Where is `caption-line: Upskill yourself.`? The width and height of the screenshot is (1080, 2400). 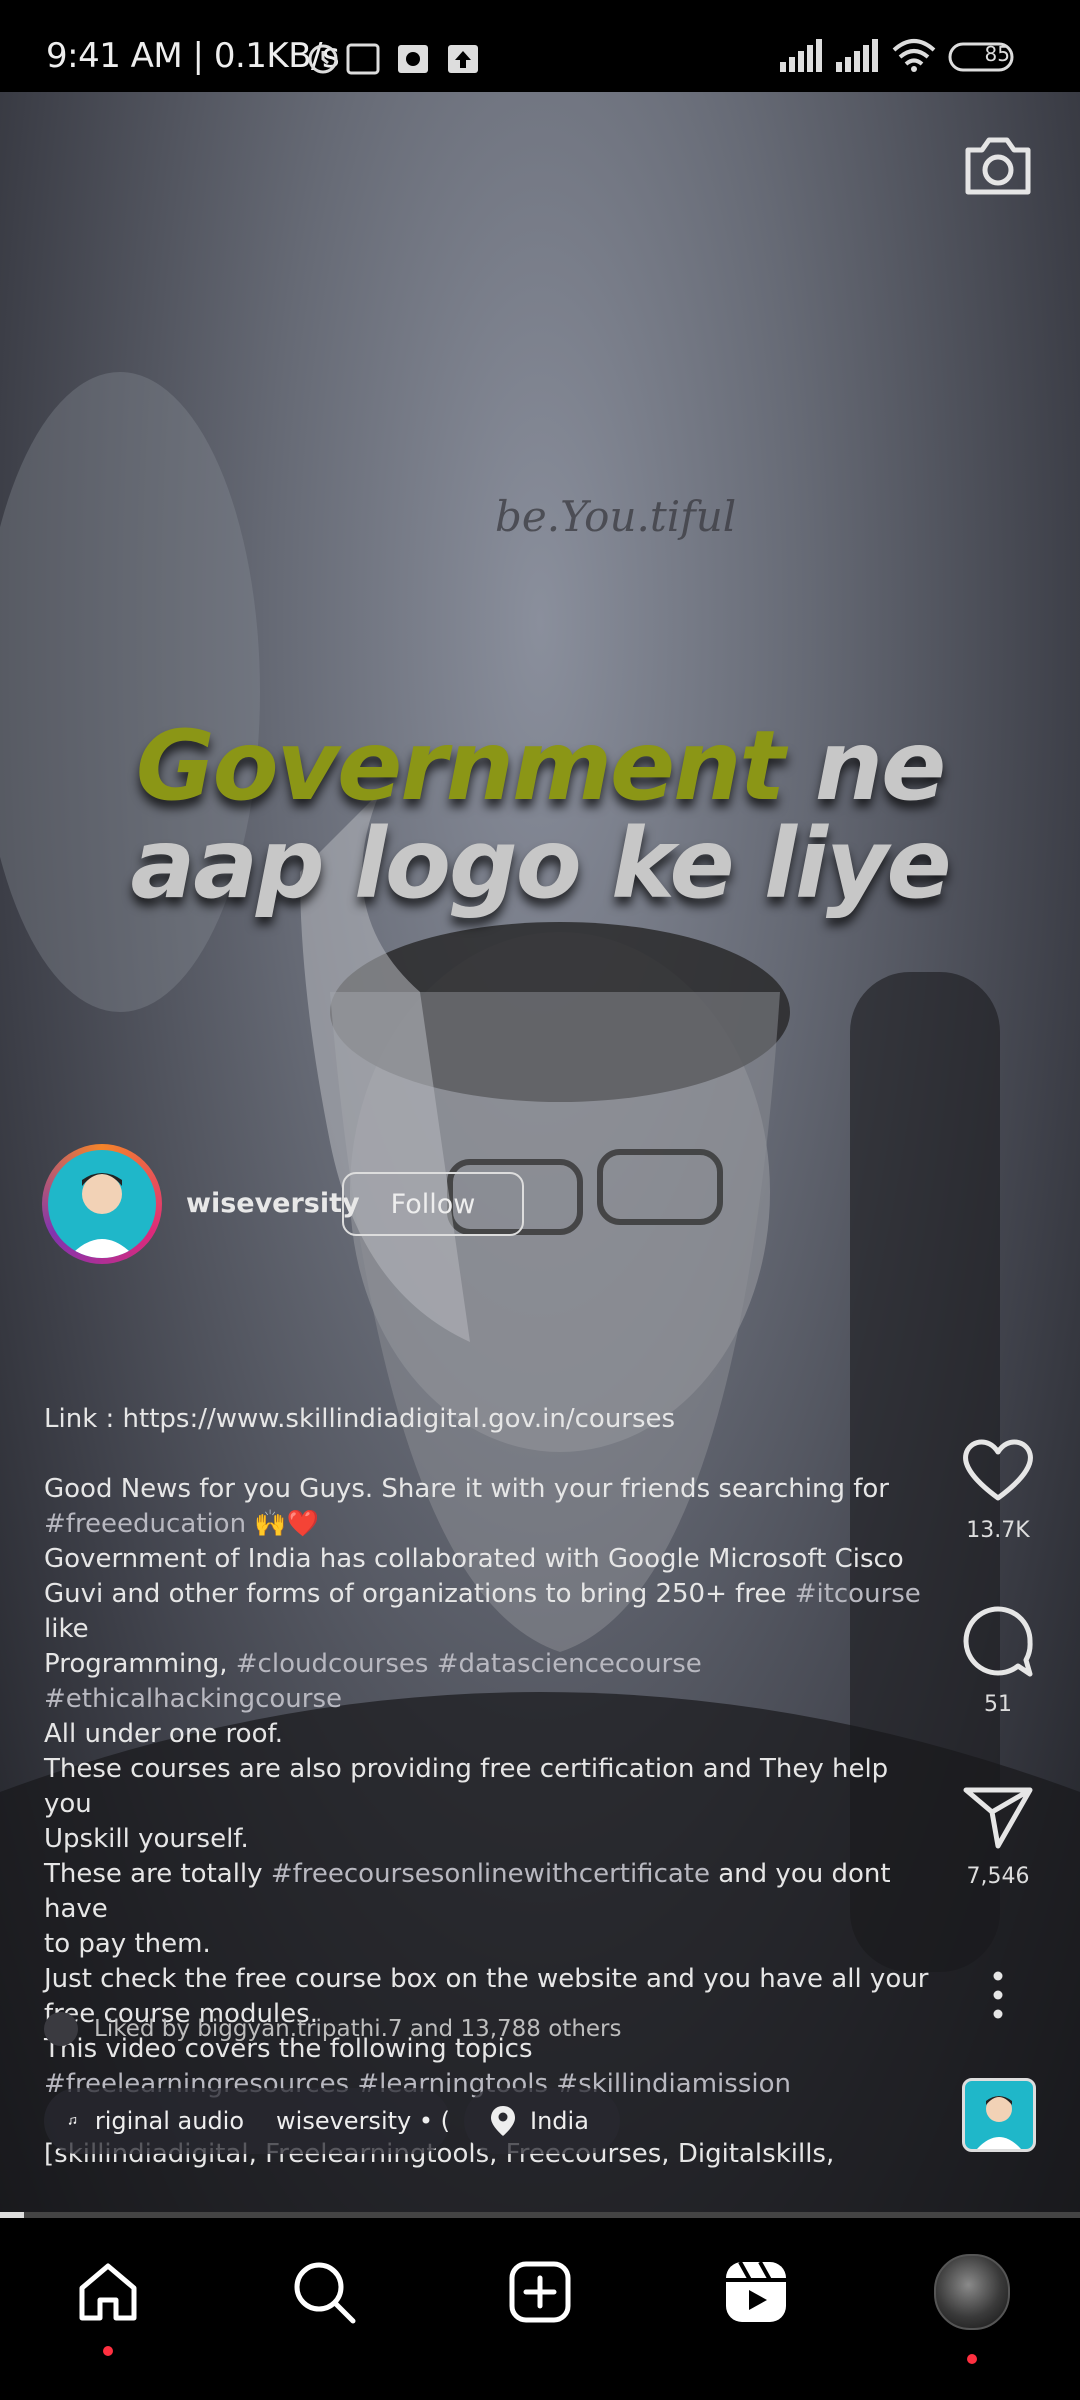
caption-line: Upskill yourself. is located at coordinates (146, 1839).